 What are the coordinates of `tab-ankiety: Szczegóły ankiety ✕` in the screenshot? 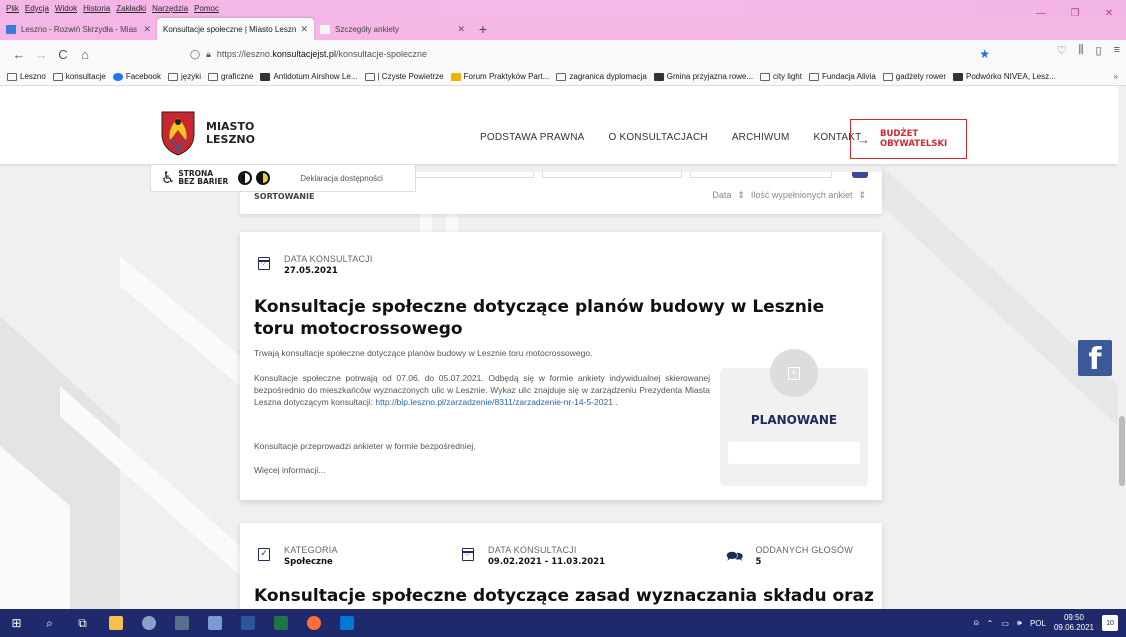 It's located at (392, 29).